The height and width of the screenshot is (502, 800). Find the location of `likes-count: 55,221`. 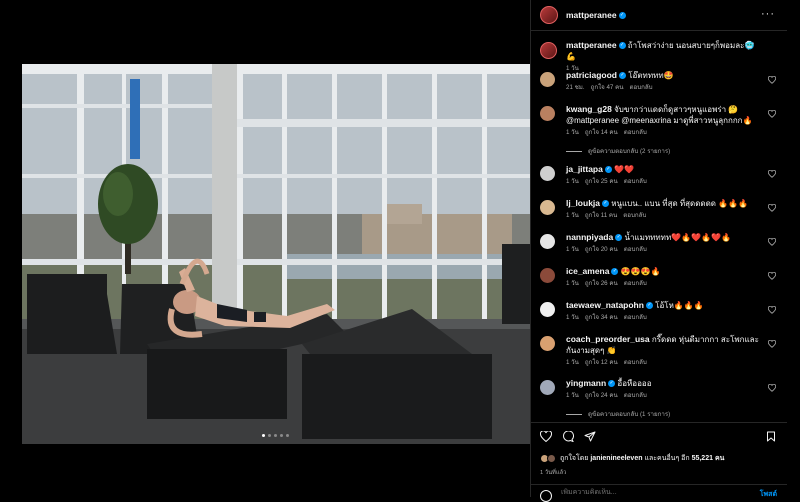

likes-count: 55,221 is located at coordinates (702, 458).